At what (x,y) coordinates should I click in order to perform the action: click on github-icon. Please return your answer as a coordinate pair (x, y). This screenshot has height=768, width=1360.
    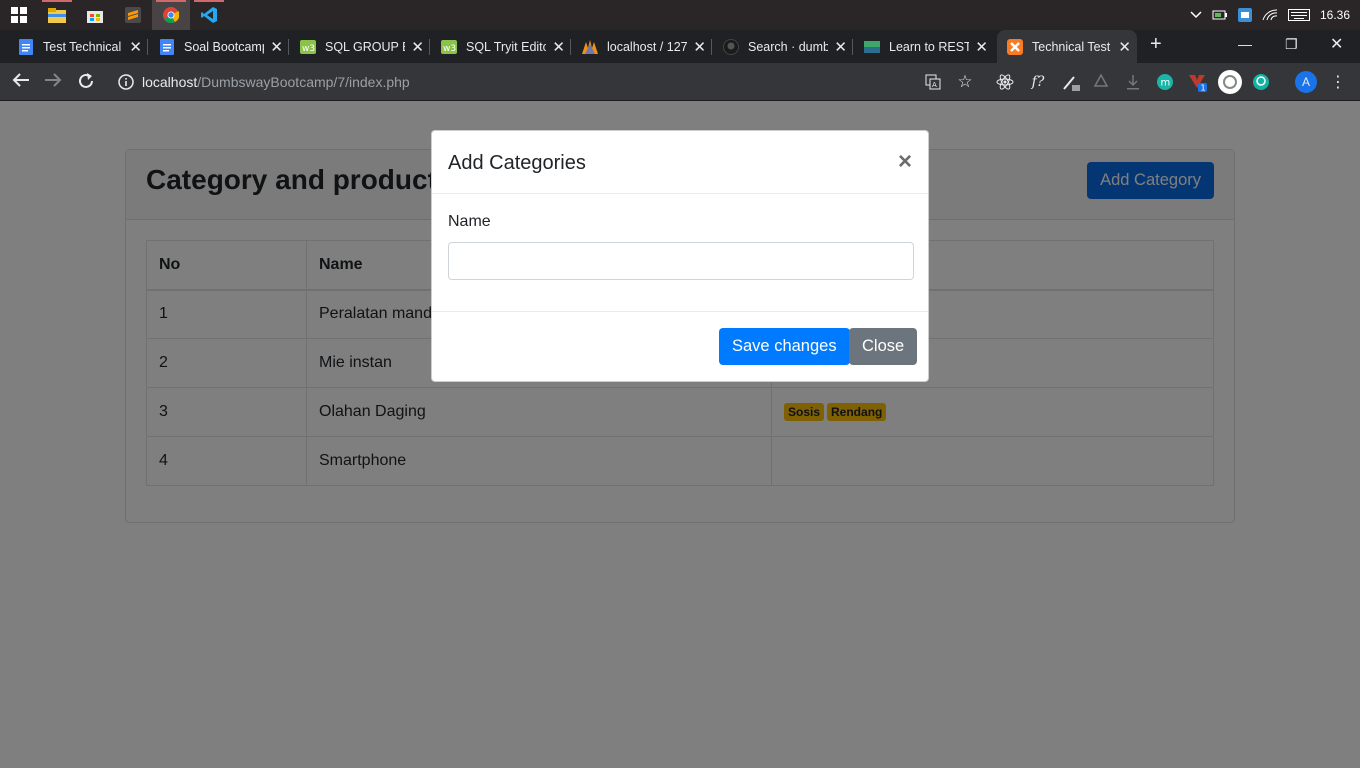
    Looking at the image, I should click on (731, 46).